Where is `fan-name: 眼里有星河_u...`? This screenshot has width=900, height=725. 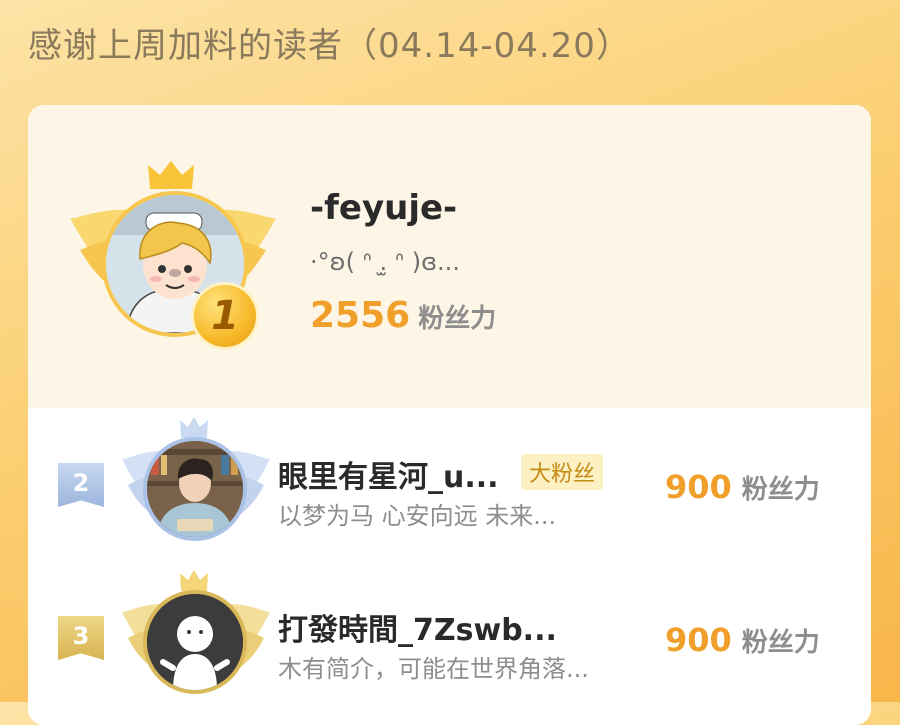 fan-name: 眼里有星河_u... is located at coordinates (388, 474).